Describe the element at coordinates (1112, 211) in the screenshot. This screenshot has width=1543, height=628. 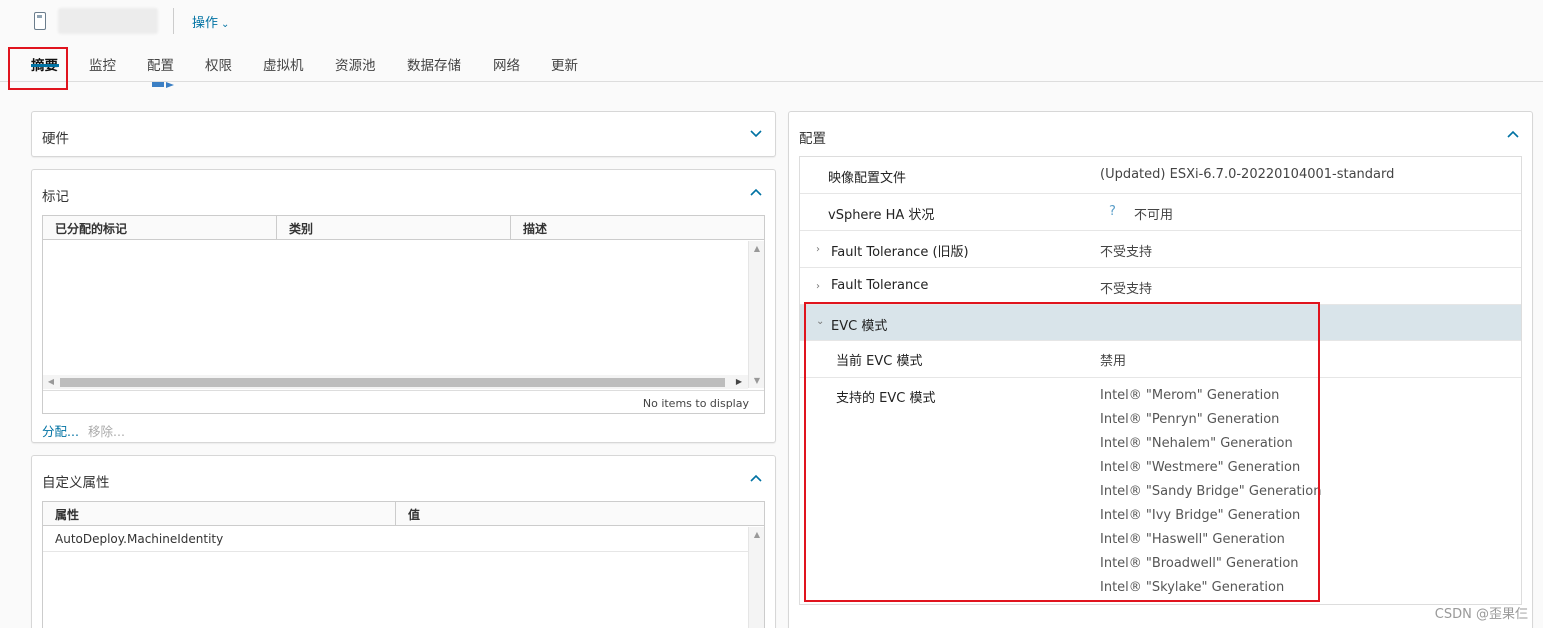
I see `help-icon: ?` at that location.